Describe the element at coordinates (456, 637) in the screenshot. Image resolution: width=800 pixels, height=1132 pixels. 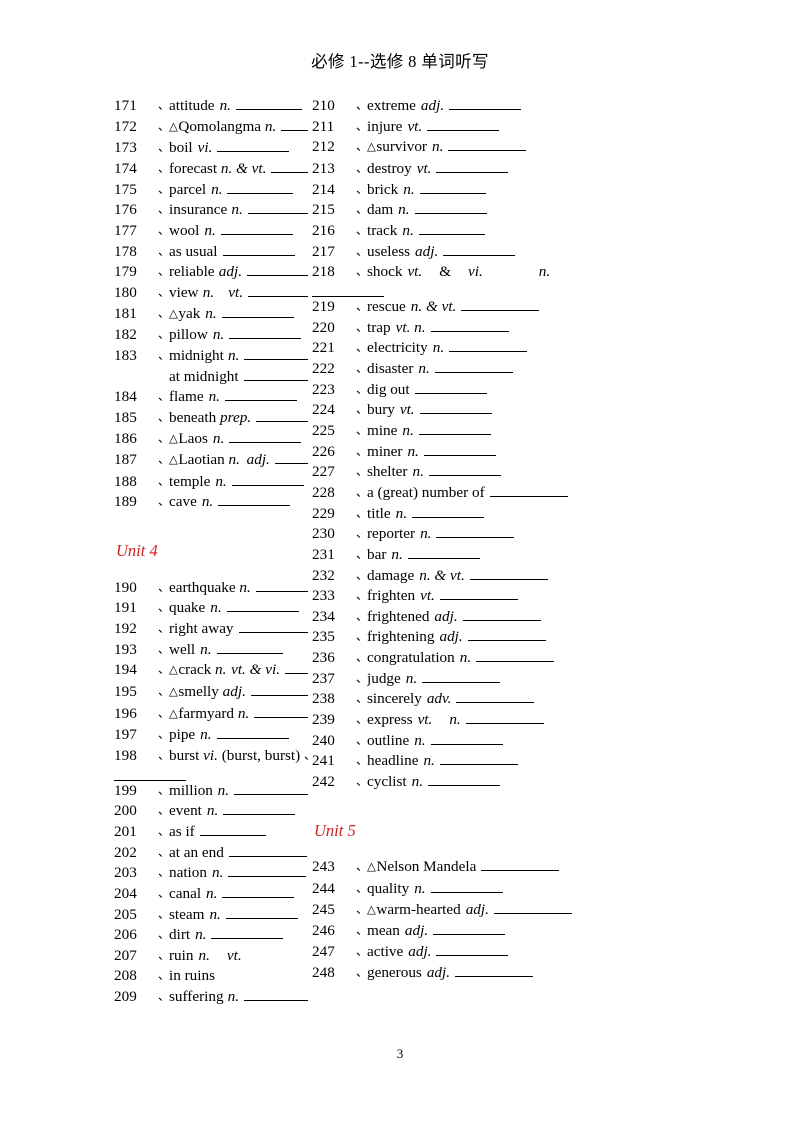
I see `entry-body: frightening adj.` at that location.